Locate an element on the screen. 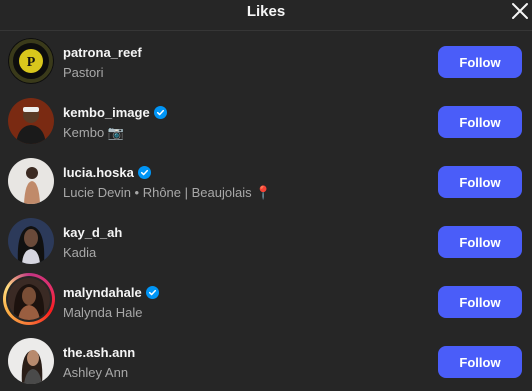 The height and width of the screenshot is (391, 532). close-icon is located at coordinates (520, 11).